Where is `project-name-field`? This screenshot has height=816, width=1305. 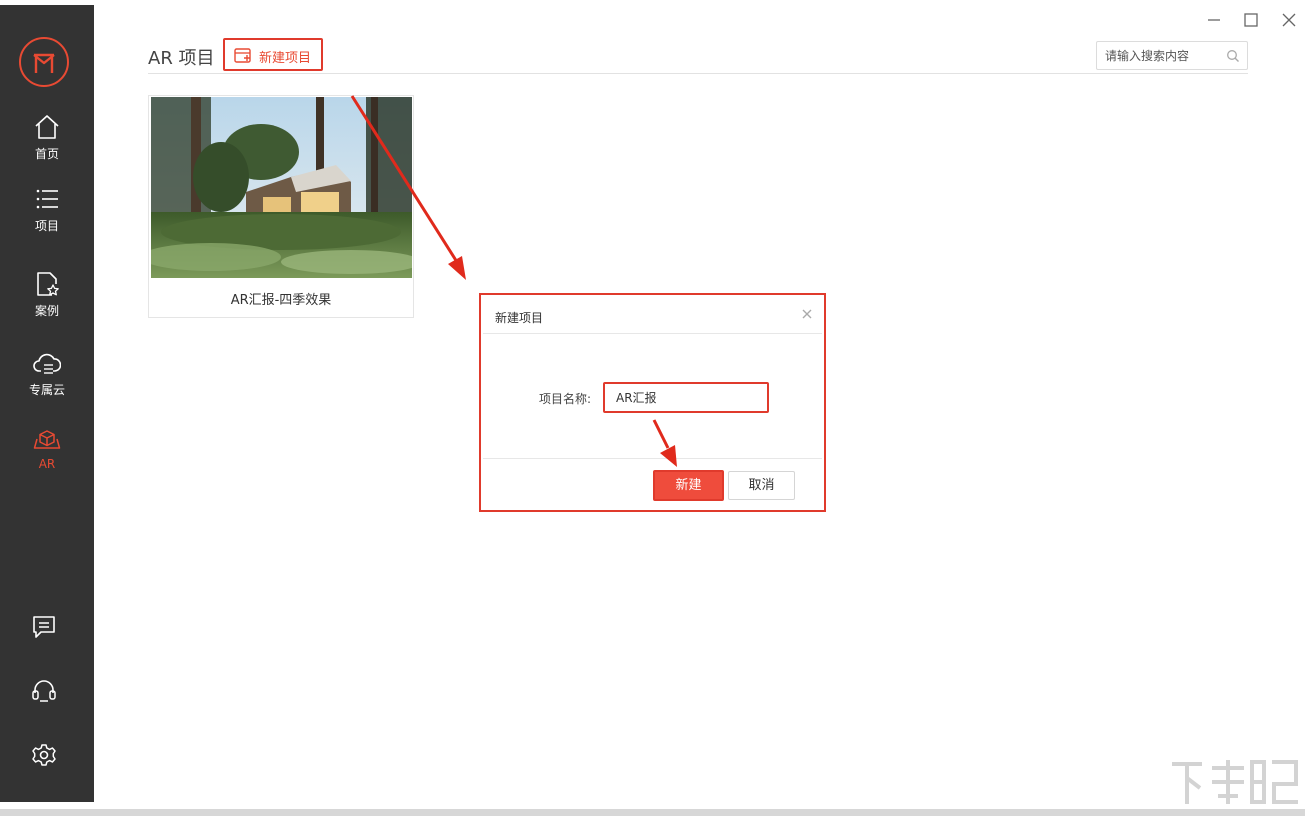
project-name-field is located at coordinates (686, 397).